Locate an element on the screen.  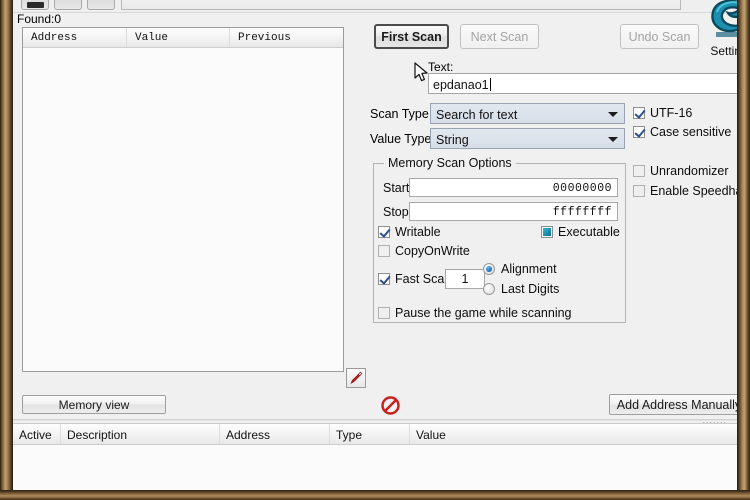
red-arrow-icon is located at coordinates (356, 377).